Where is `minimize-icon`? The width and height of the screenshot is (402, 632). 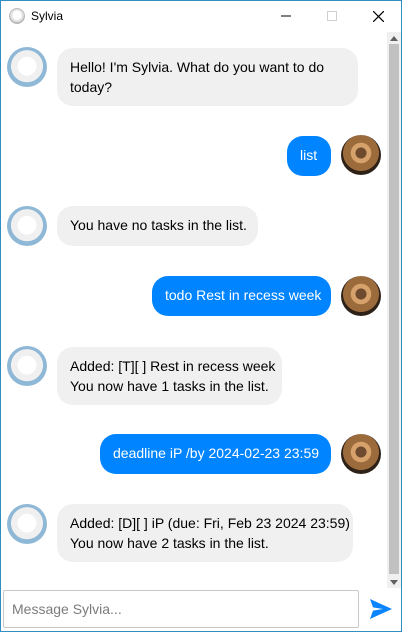 minimize-icon is located at coordinates (286, 16).